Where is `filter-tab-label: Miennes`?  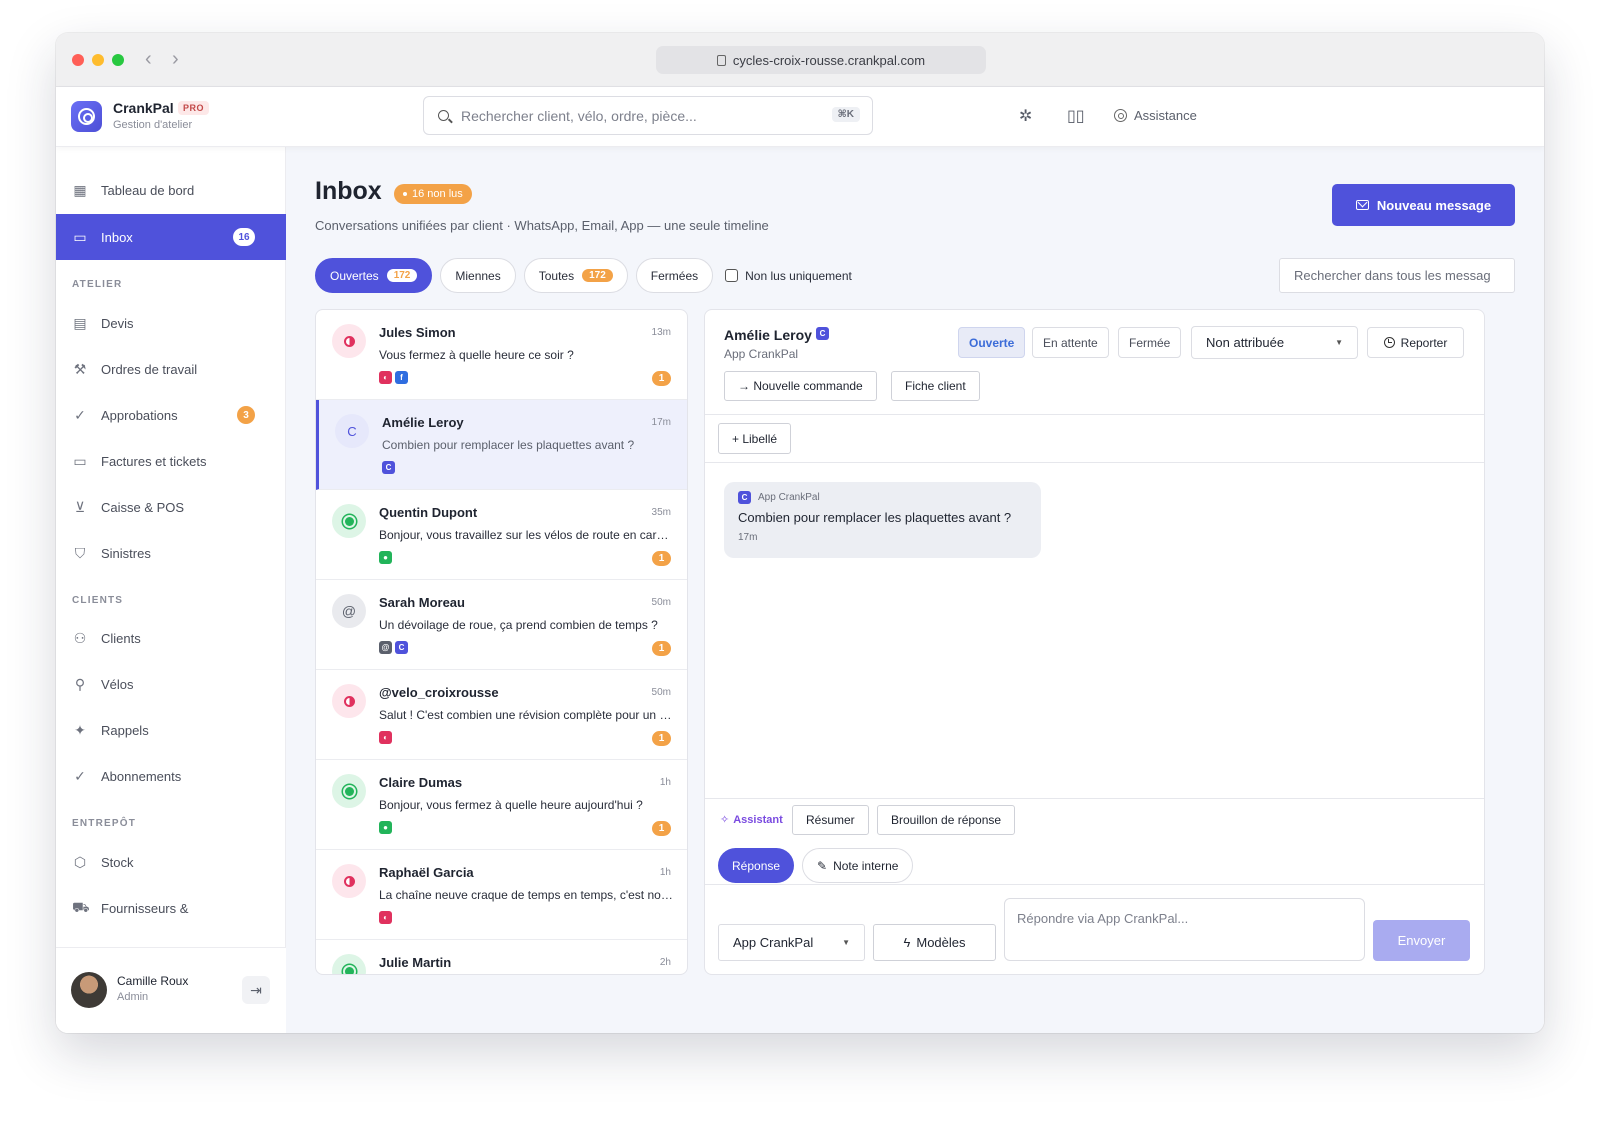 filter-tab-label: Miennes is located at coordinates (478, 275).